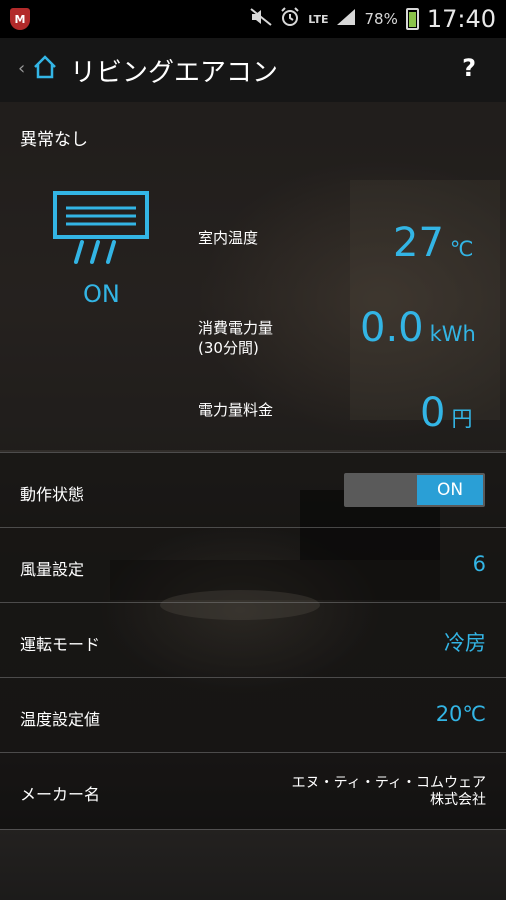  Describe the element at coordinates (253, 790) in the screenshot. I see `row-maker: メーカー名 エヌ・ティ・ティ・コムウェア 株式会社` at that location.